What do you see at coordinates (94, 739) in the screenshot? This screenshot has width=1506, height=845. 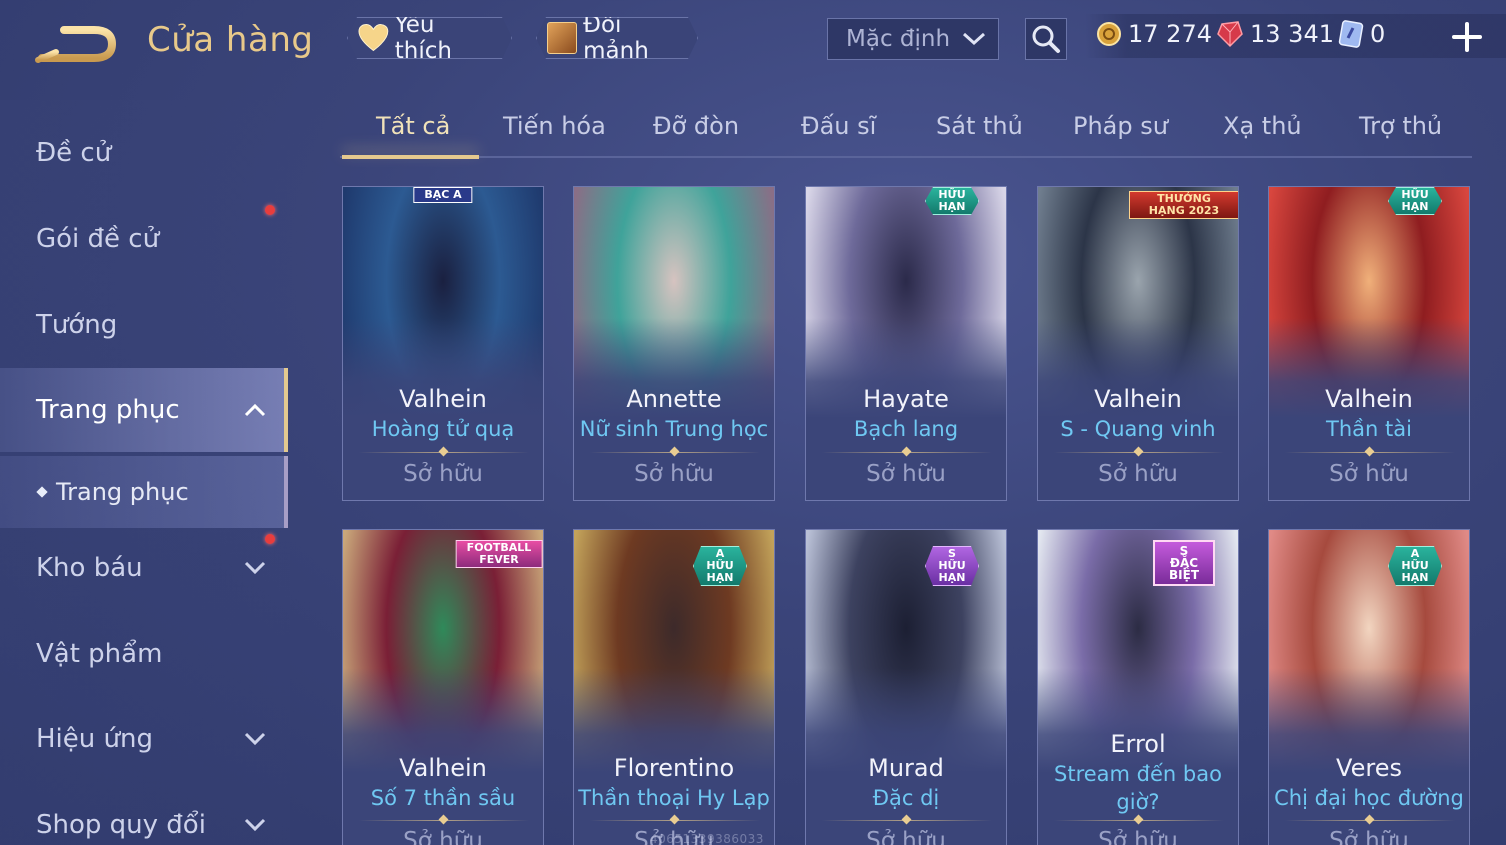 I see `sidebar-item-label: Hiệu ứng` at bounding box center [94, 739].